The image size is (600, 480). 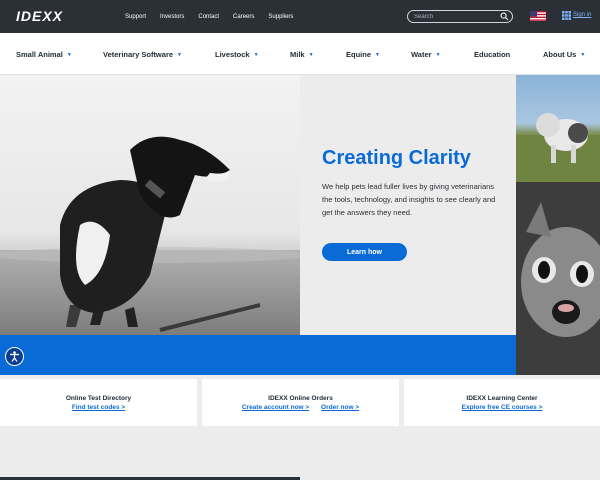 What do you see at coordinates (39, 54) in the screenshot?
I see `nav-label: Small Animal` at bounding box center [39, 54].